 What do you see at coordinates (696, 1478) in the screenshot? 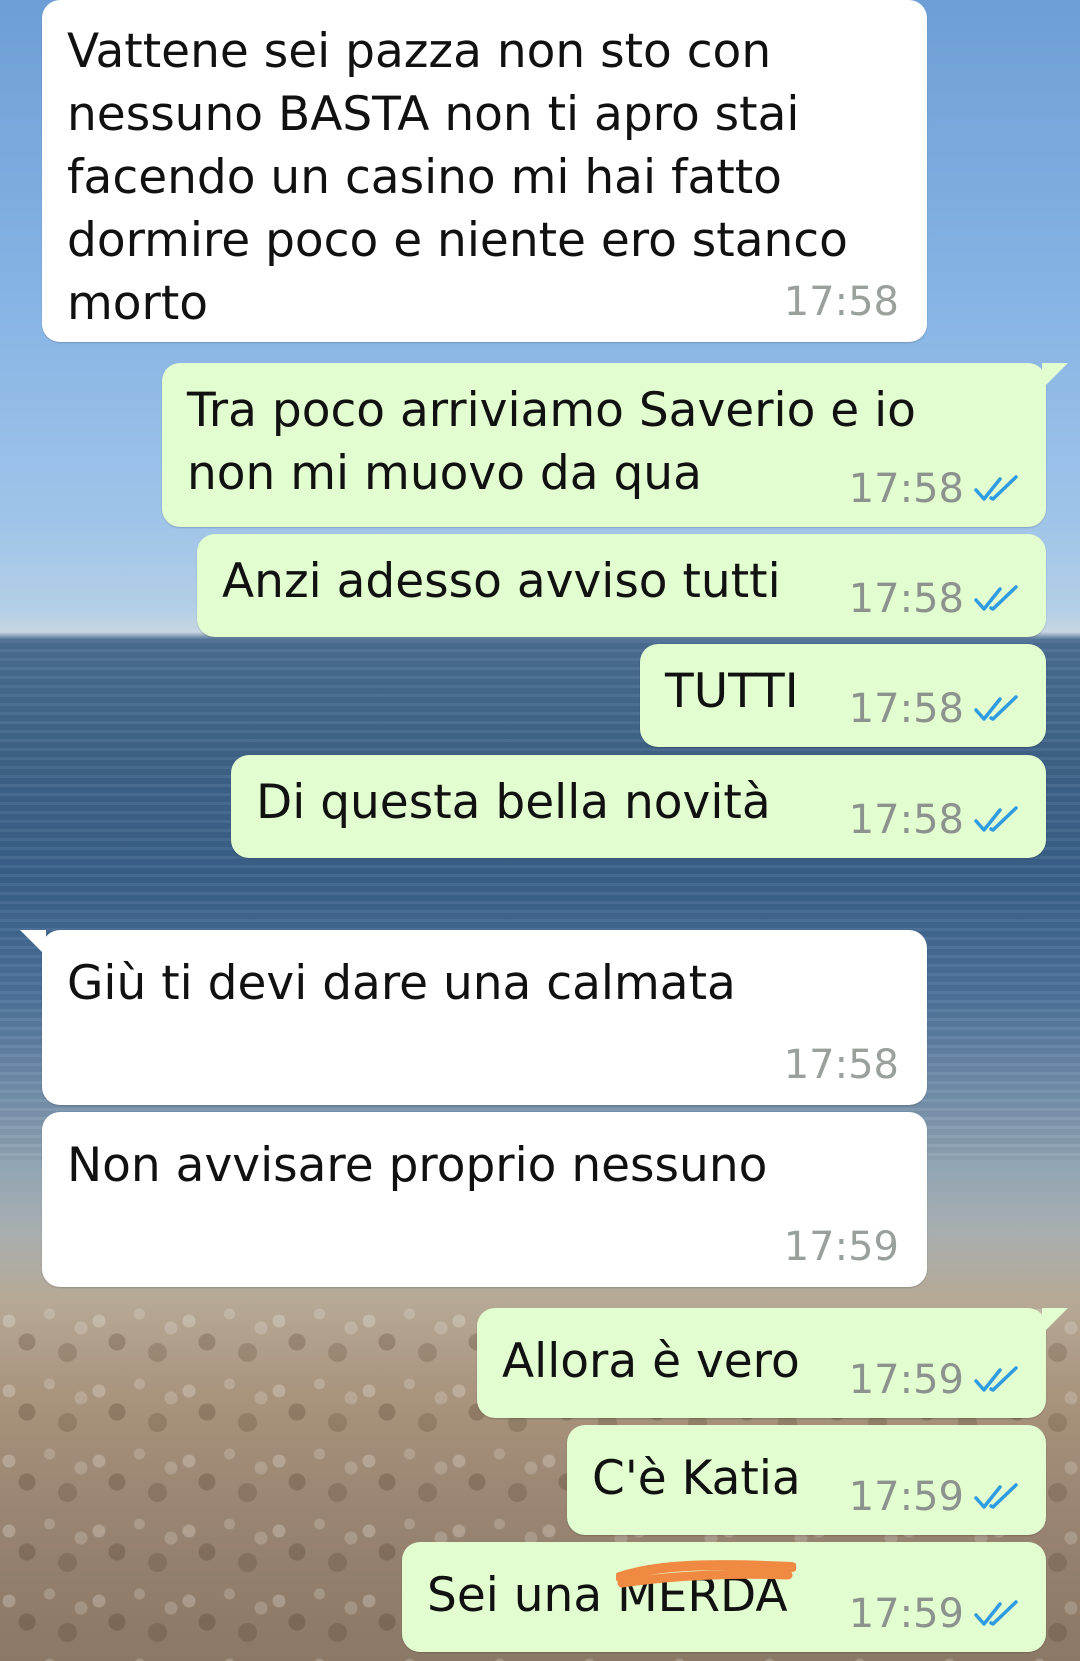
I see `message-text: C'è Katia` at bounding box center [696, 1478].